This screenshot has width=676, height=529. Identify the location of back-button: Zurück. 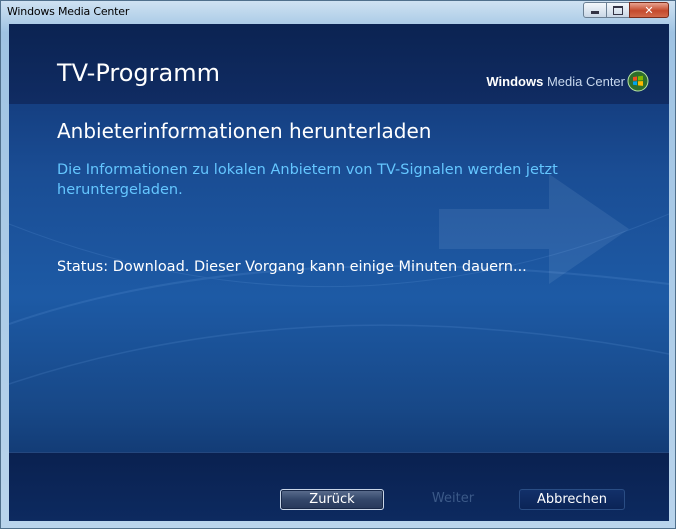
(332, 499).